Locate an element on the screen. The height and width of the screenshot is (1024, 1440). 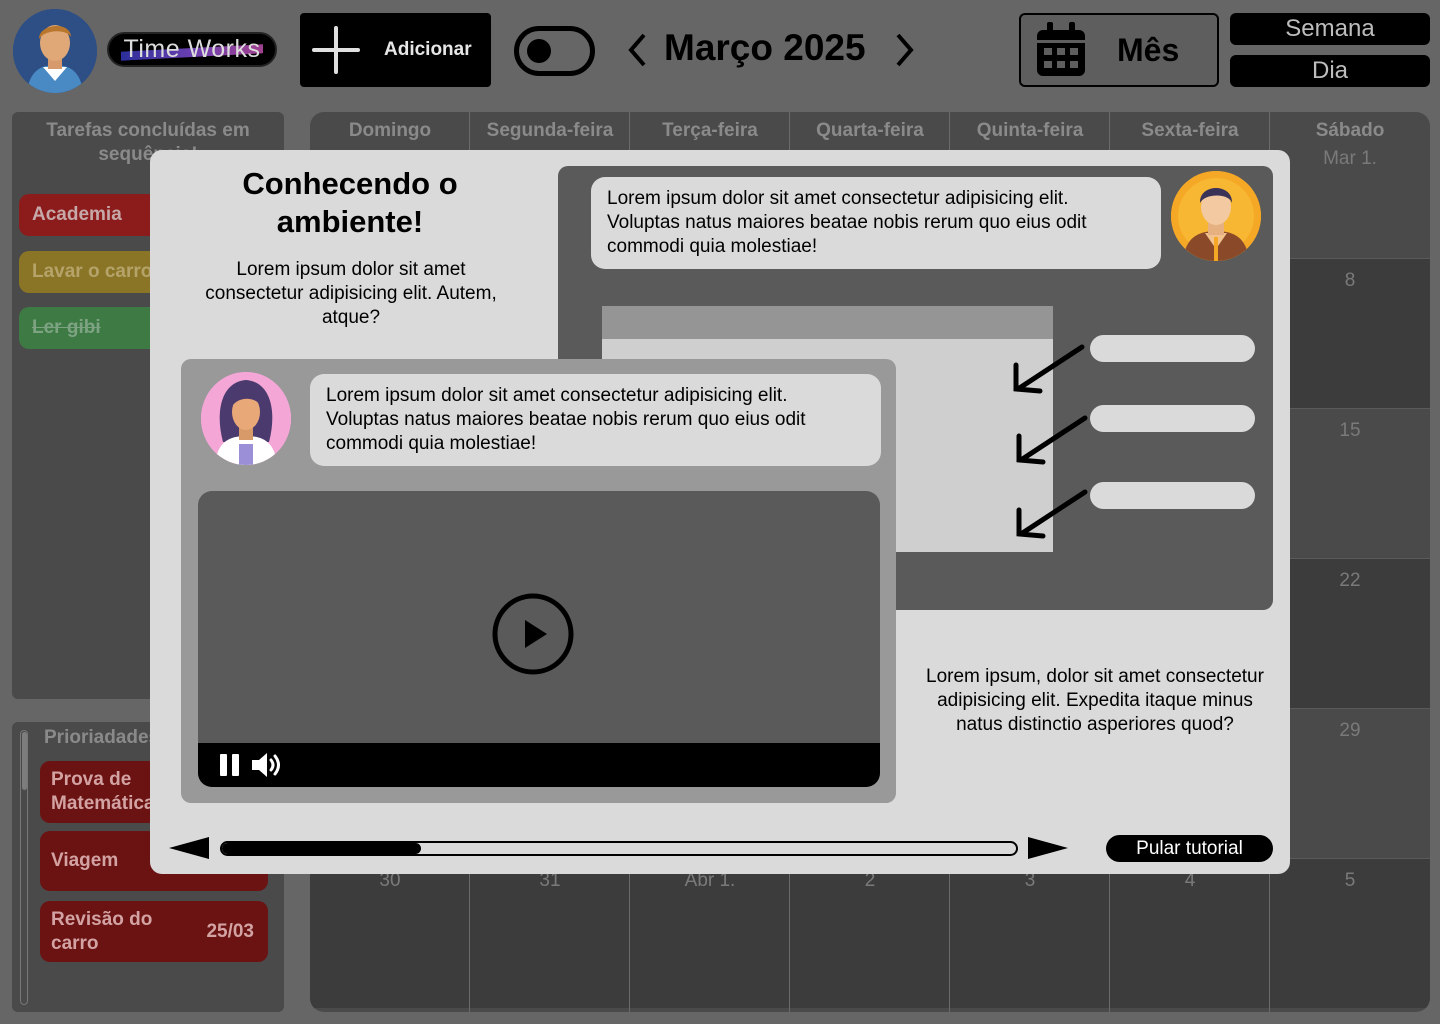
weekday-header: Sábado is located at coordinates (1350, 130).